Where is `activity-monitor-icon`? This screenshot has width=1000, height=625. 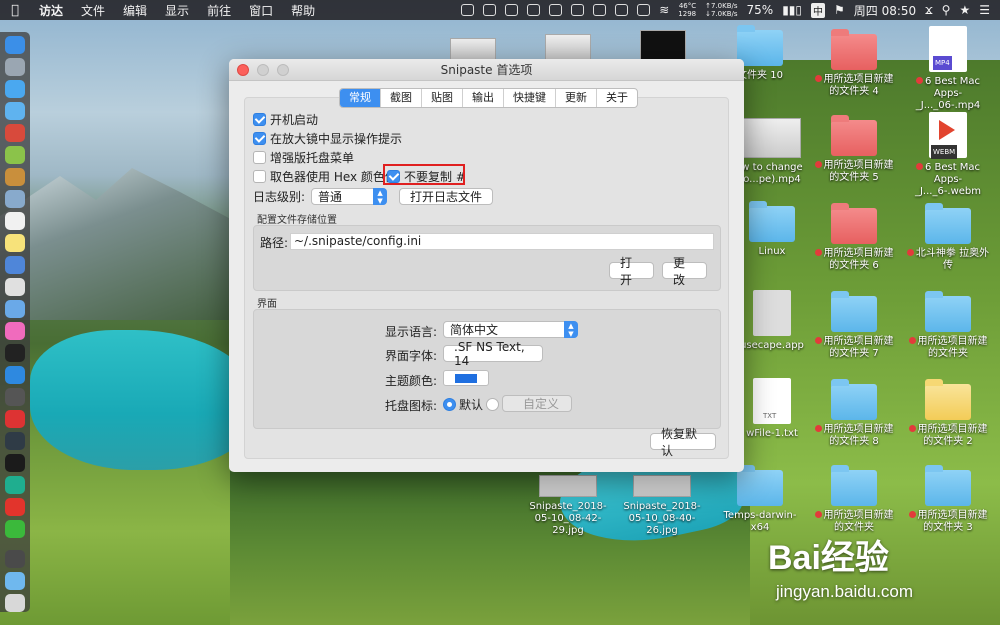
activity-monitor-icon is located at coordinates (15, 441).